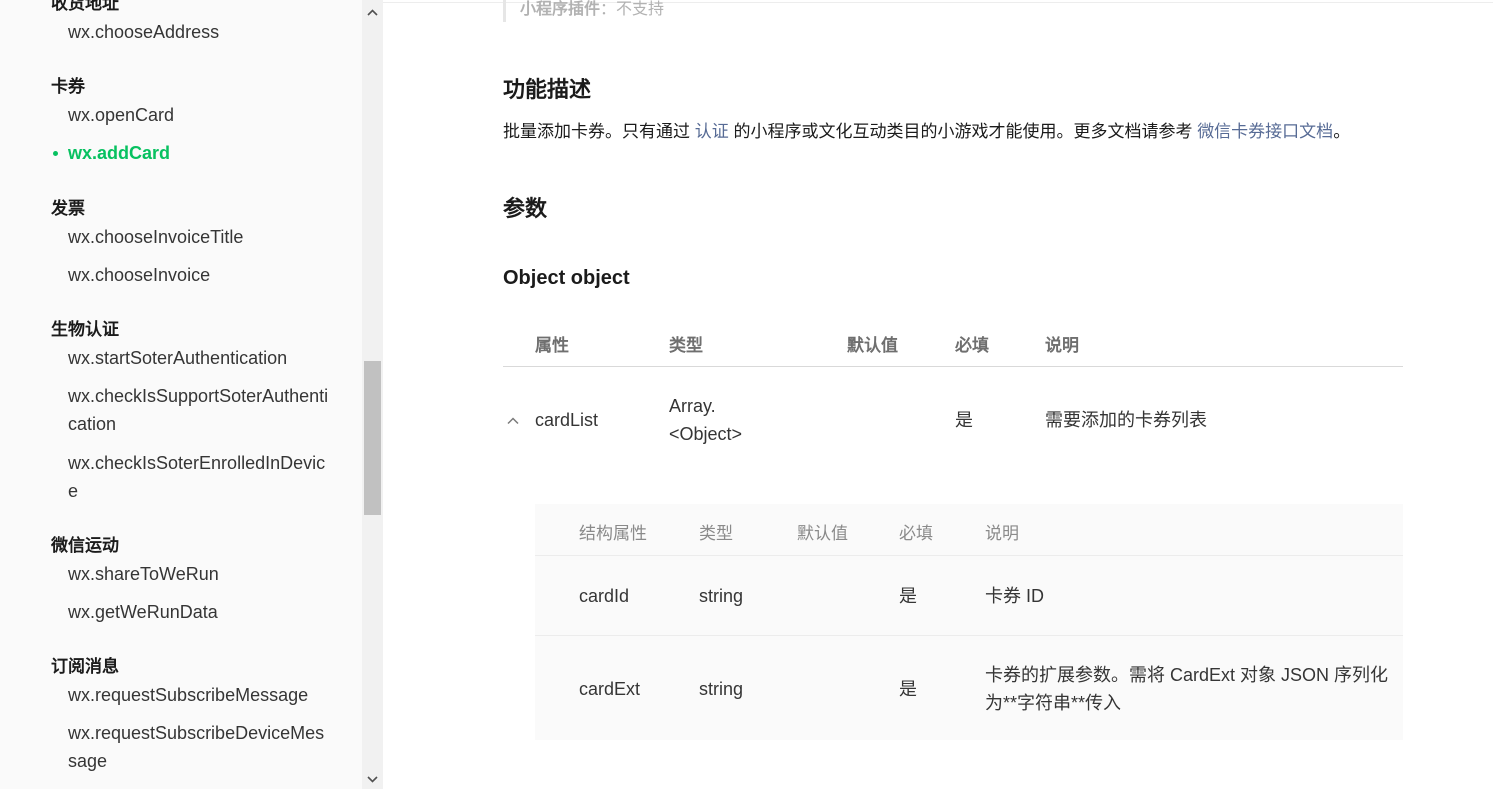 The height and width of the screenshot is (789, 1493). What do you see at coordinates (552, 345) in the screenshot?
I see `col-header-attr: 属性` at bounding box center [552, 345].